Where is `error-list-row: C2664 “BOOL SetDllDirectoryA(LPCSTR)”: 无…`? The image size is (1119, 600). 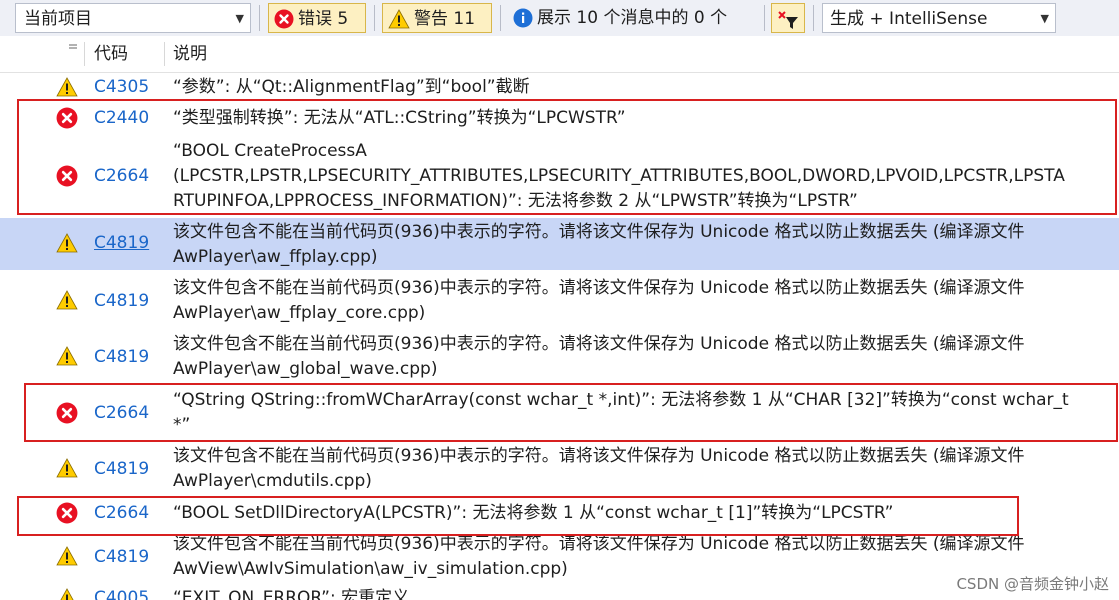
error-list-row: C2664 “BOOL SetDllDirectoryA(LPCSTR)”: 无… is located at coordinates (559, 513).